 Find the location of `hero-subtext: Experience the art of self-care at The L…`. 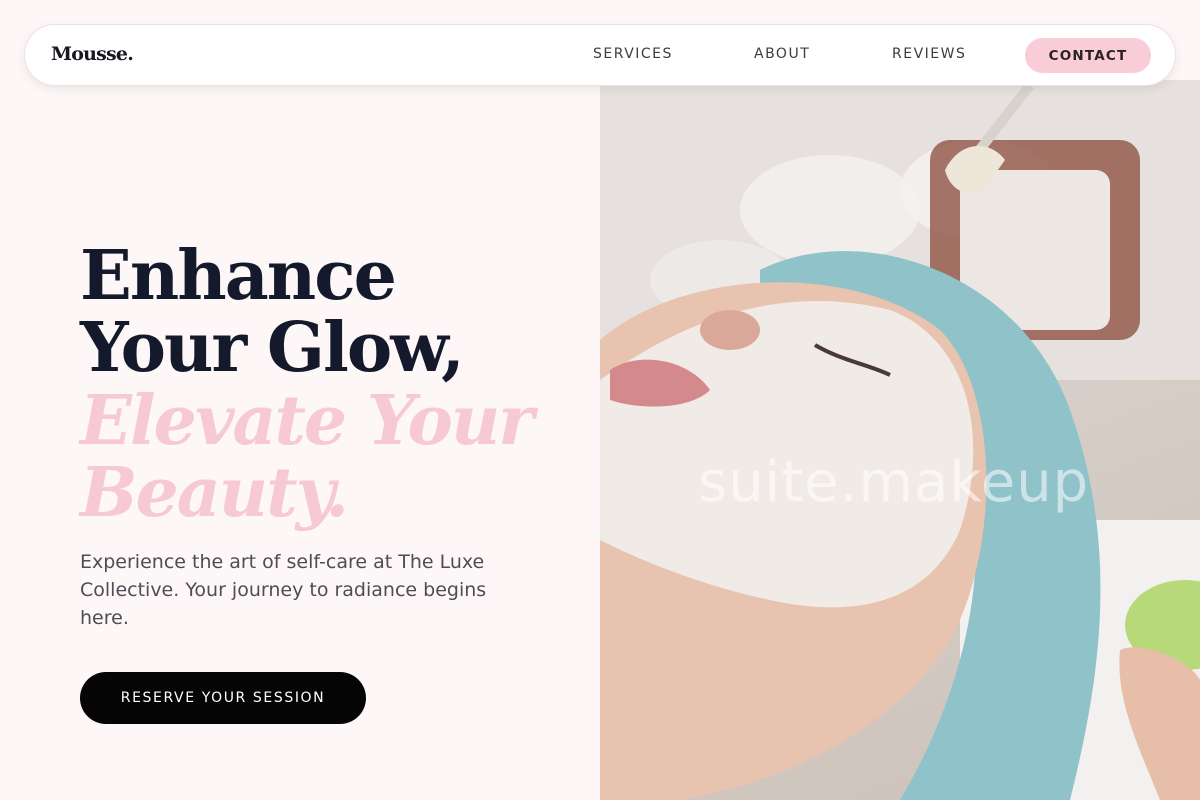

hero-subtext: Experience the art of self-care at The L… is located at coordinates (283, 590).